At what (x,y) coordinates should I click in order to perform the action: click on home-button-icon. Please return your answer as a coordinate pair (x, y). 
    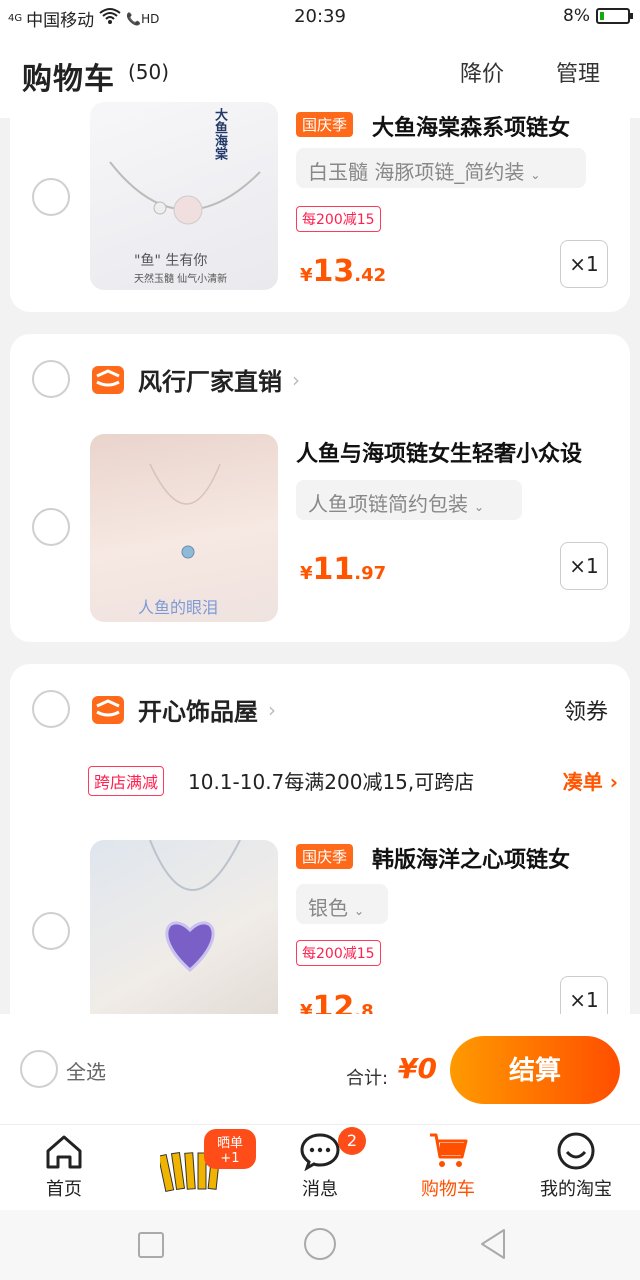
    Looking at the image, I should click on (320, 1244).